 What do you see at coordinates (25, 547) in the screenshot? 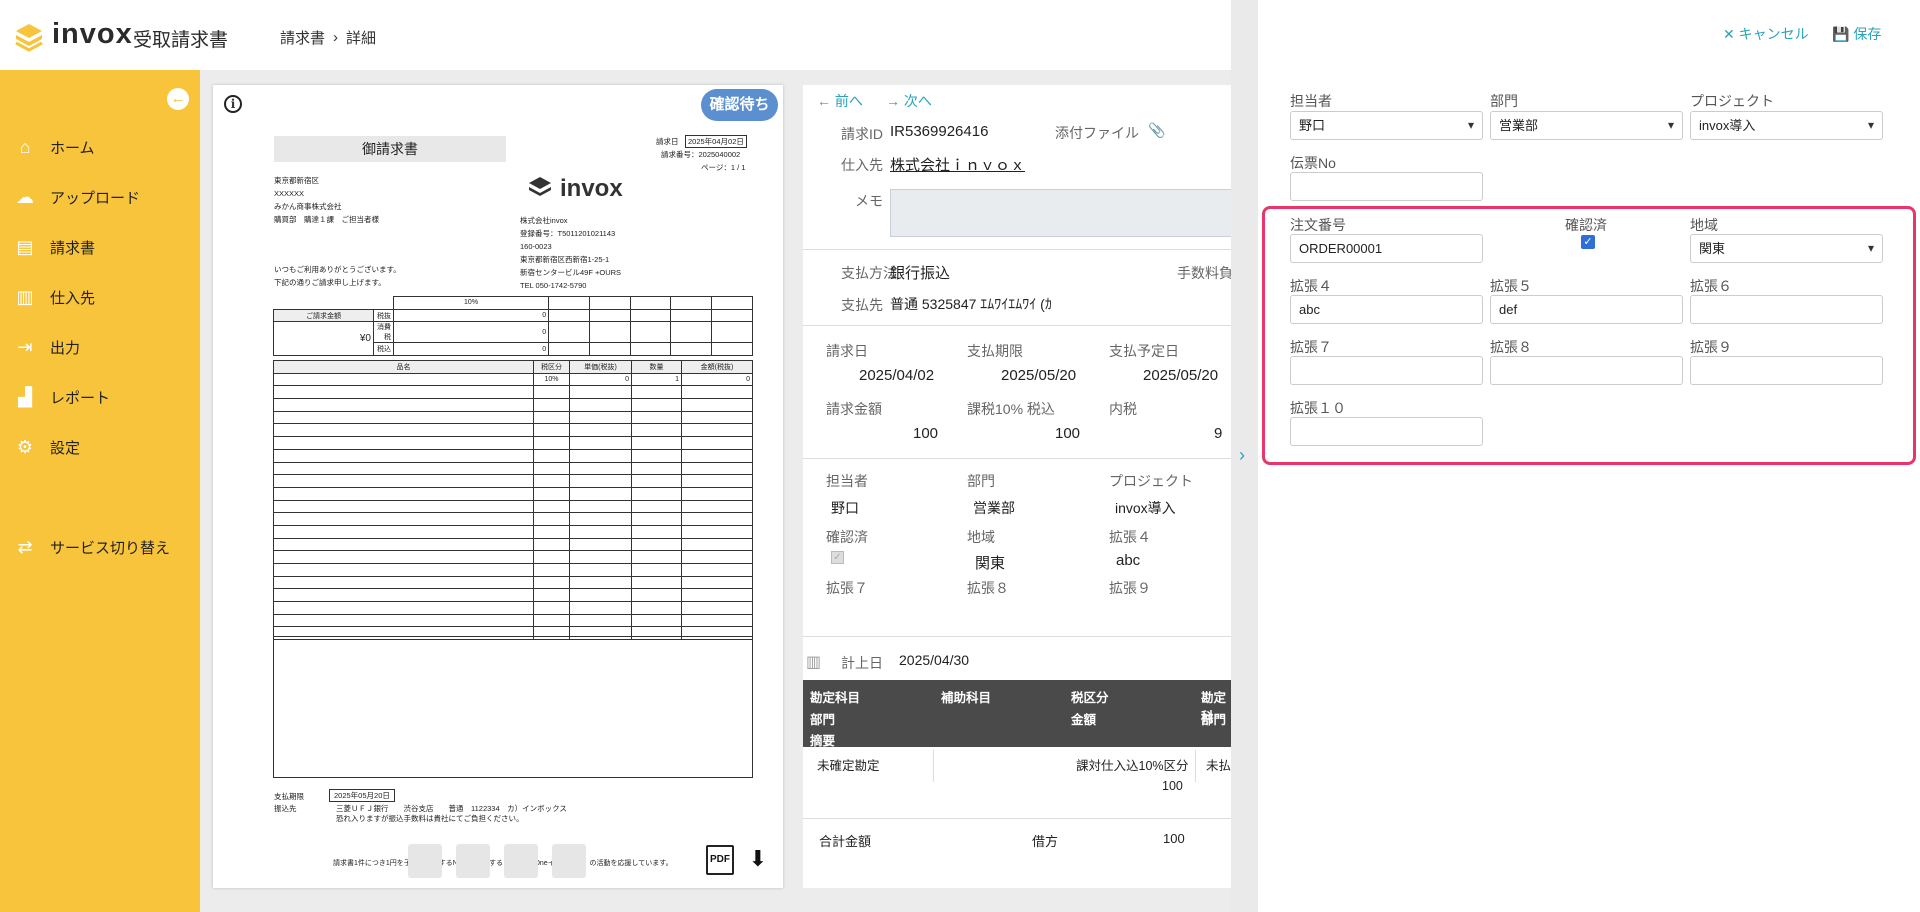
I see `switch-icon: ⇄` at bounding box center [25, 547].